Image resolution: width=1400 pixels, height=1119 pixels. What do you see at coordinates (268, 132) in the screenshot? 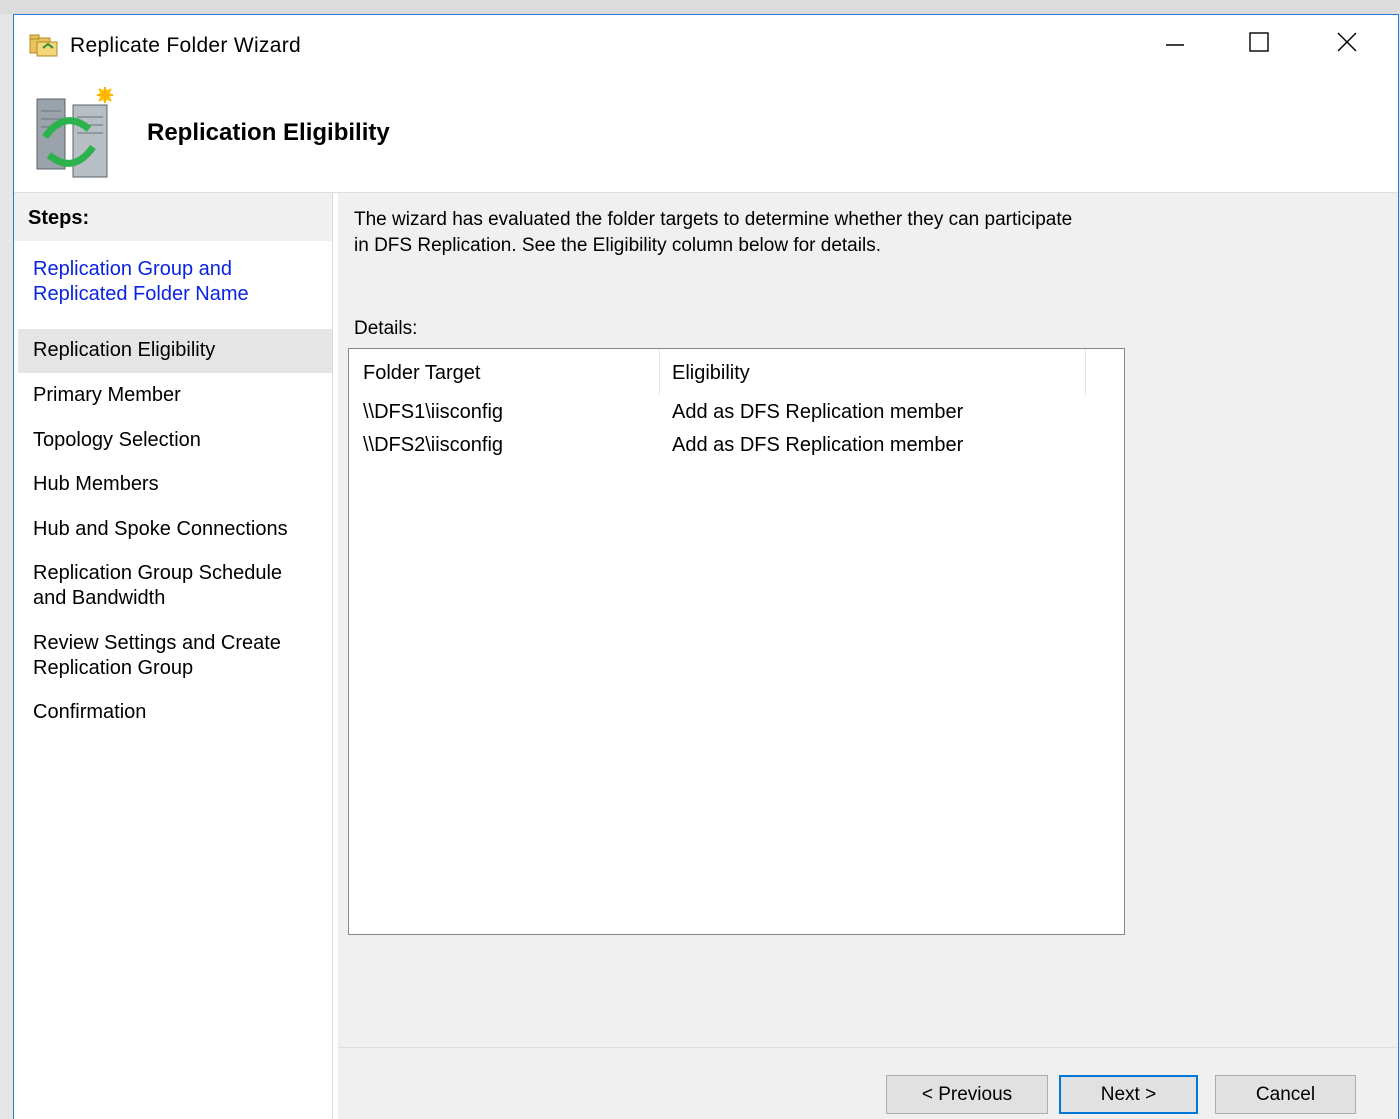
I see `page-title: Replication Eligibility` at bounding box center [268, 132].